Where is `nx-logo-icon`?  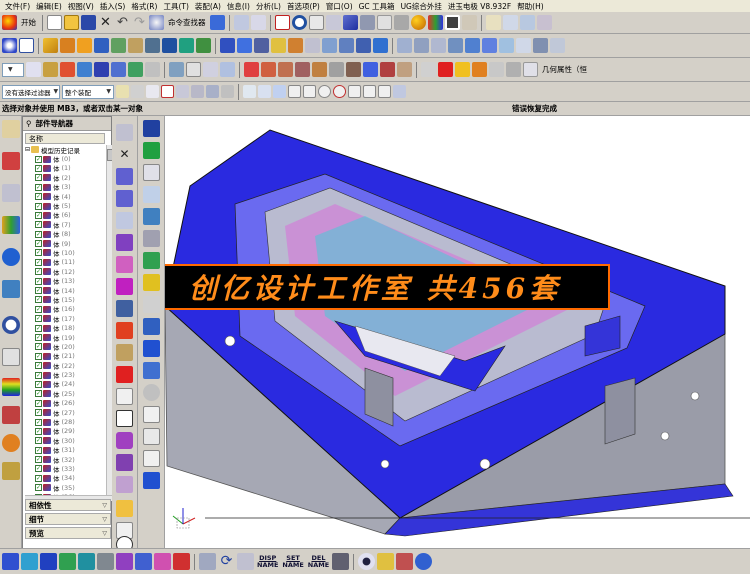
nx-logo-icon is located at coordinates (9, 45).